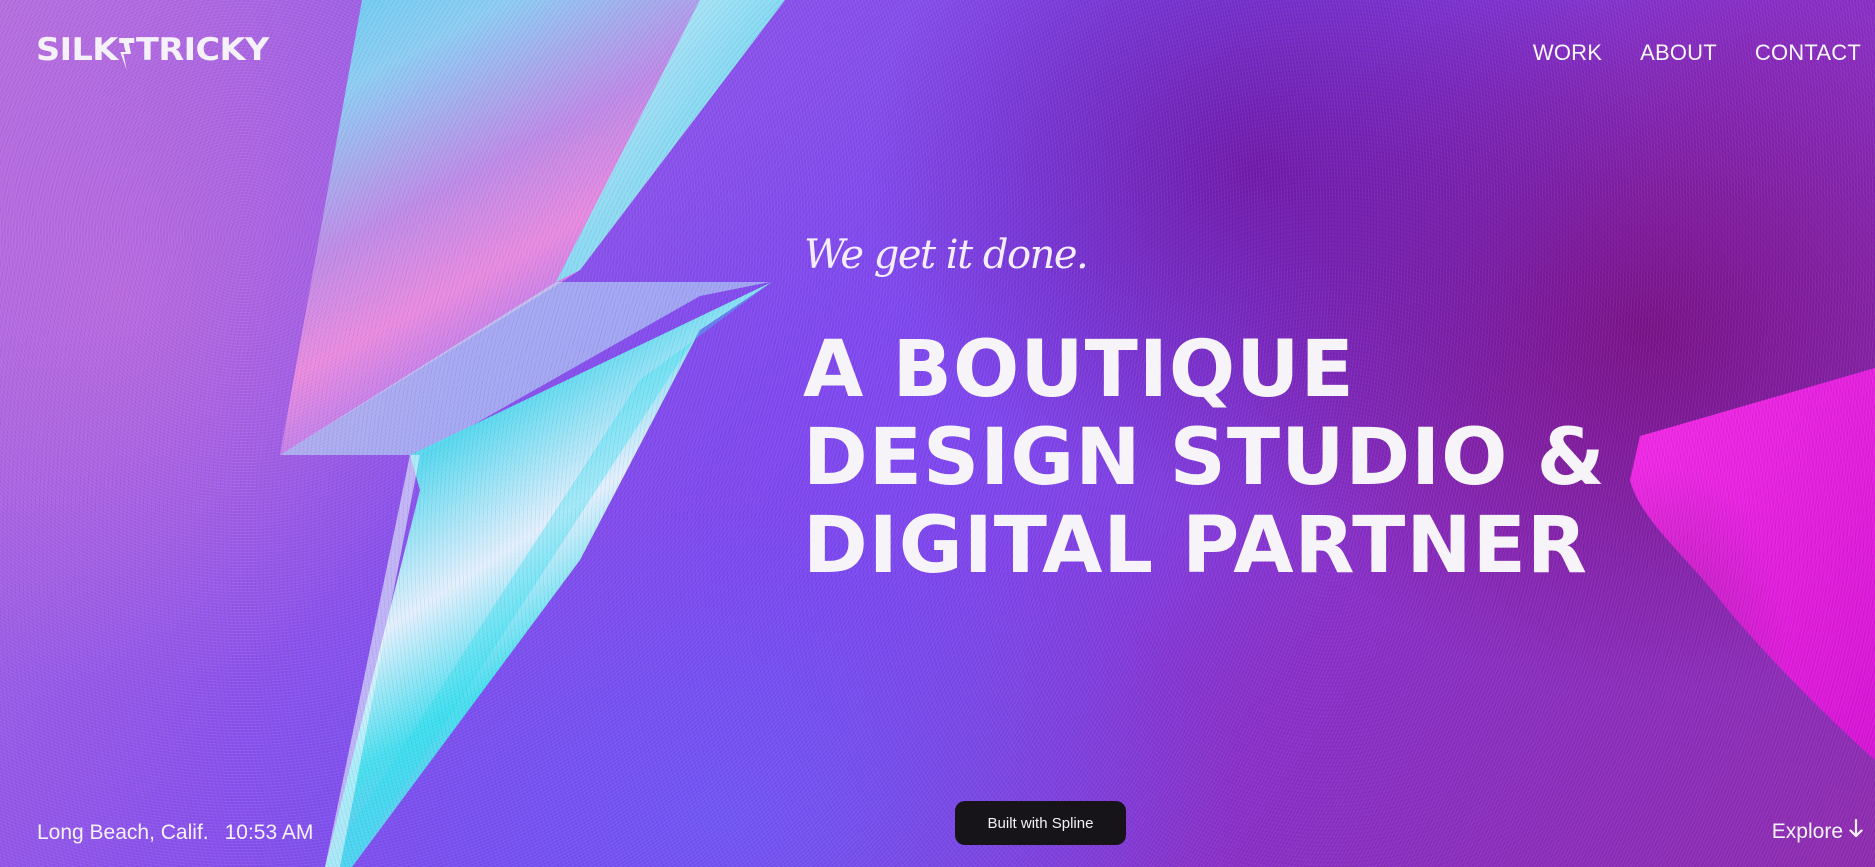 The height and width of the screenshot is (867, 1875). I want to click on arrow-down-icon, so click(1856, 831).